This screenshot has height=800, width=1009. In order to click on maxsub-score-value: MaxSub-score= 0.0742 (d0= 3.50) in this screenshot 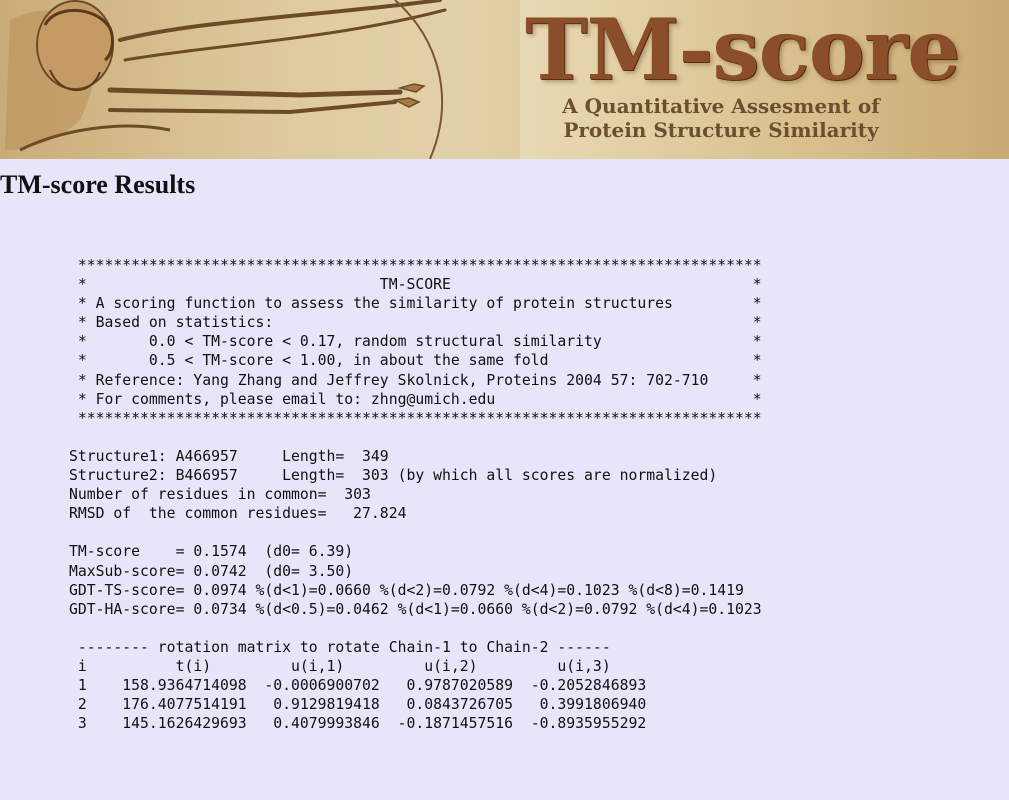, I will do `click(211, 571)`.